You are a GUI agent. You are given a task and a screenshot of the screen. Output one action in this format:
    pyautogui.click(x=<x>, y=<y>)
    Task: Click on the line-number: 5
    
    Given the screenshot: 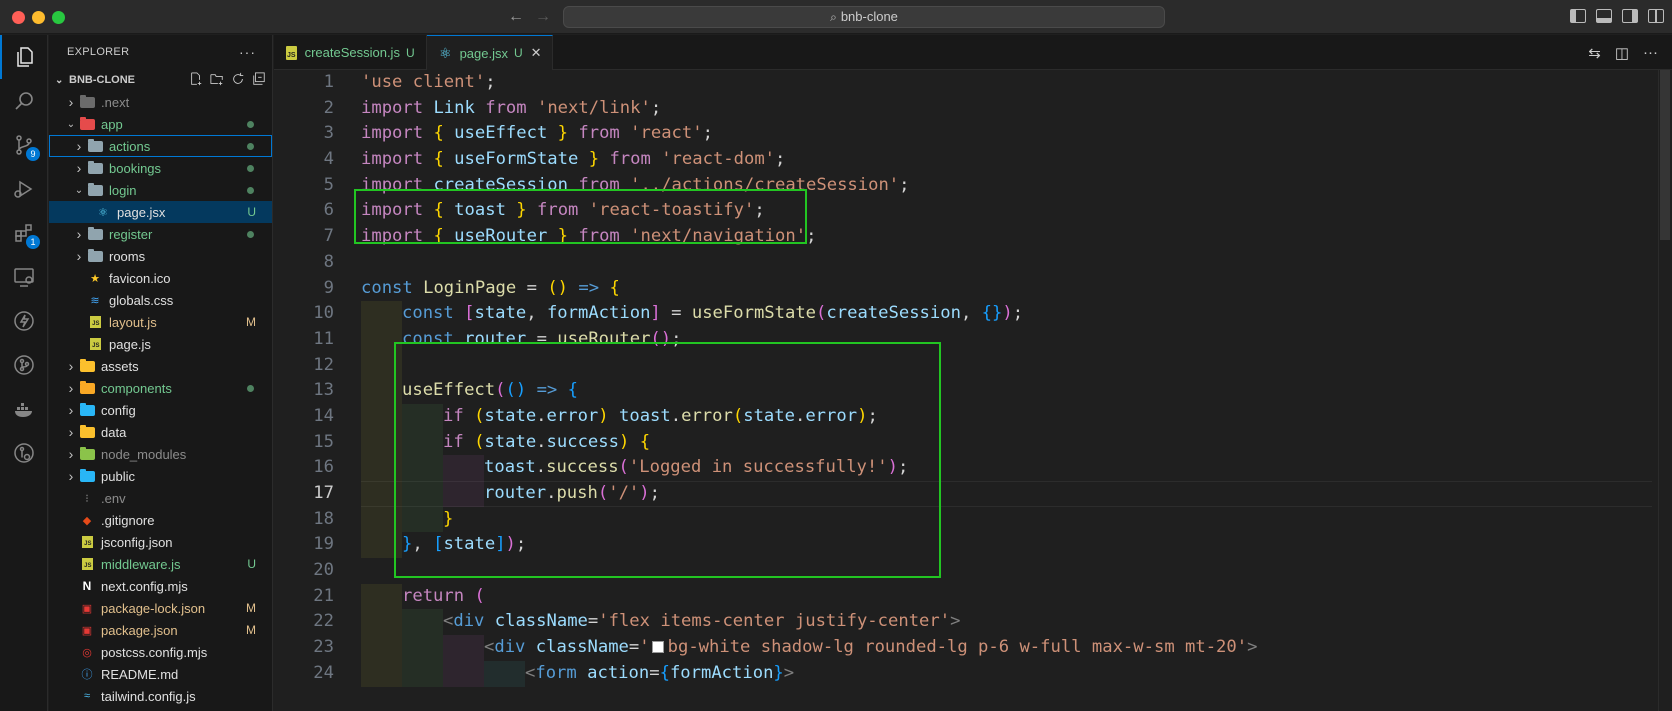 What is the action you would take?
    pyautogui.click(x=328, y=184)
    